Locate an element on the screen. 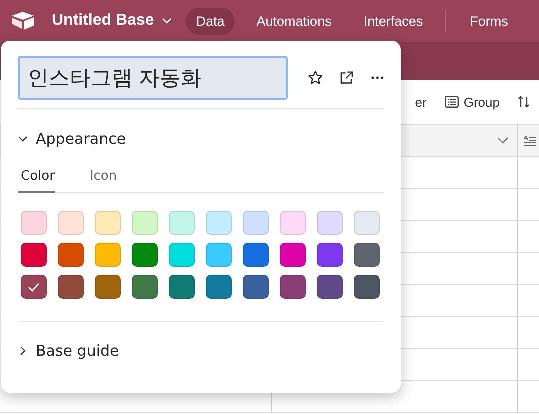  nav-tab: Data is located at coordinates (210, 21).